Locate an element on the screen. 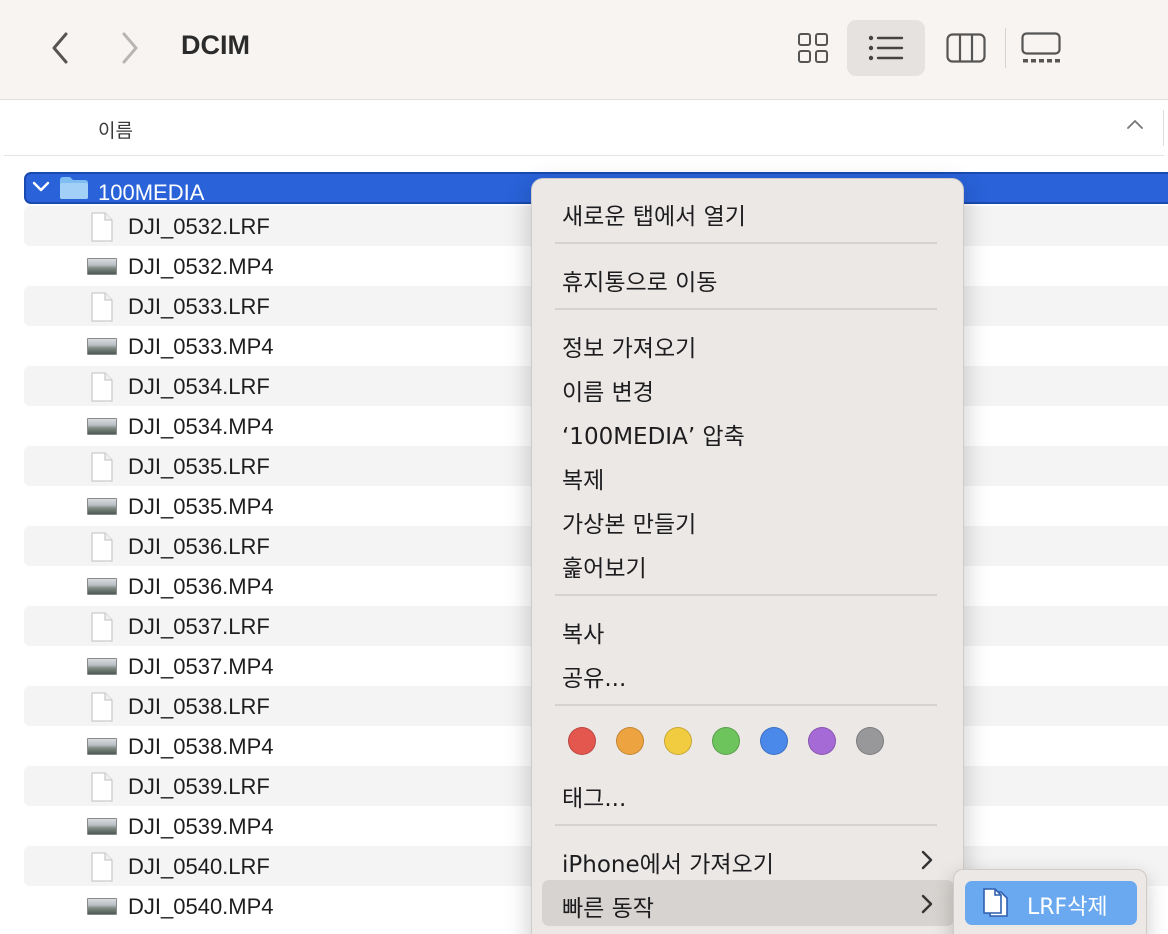  column-view-button is located at coordinates (966, 48).